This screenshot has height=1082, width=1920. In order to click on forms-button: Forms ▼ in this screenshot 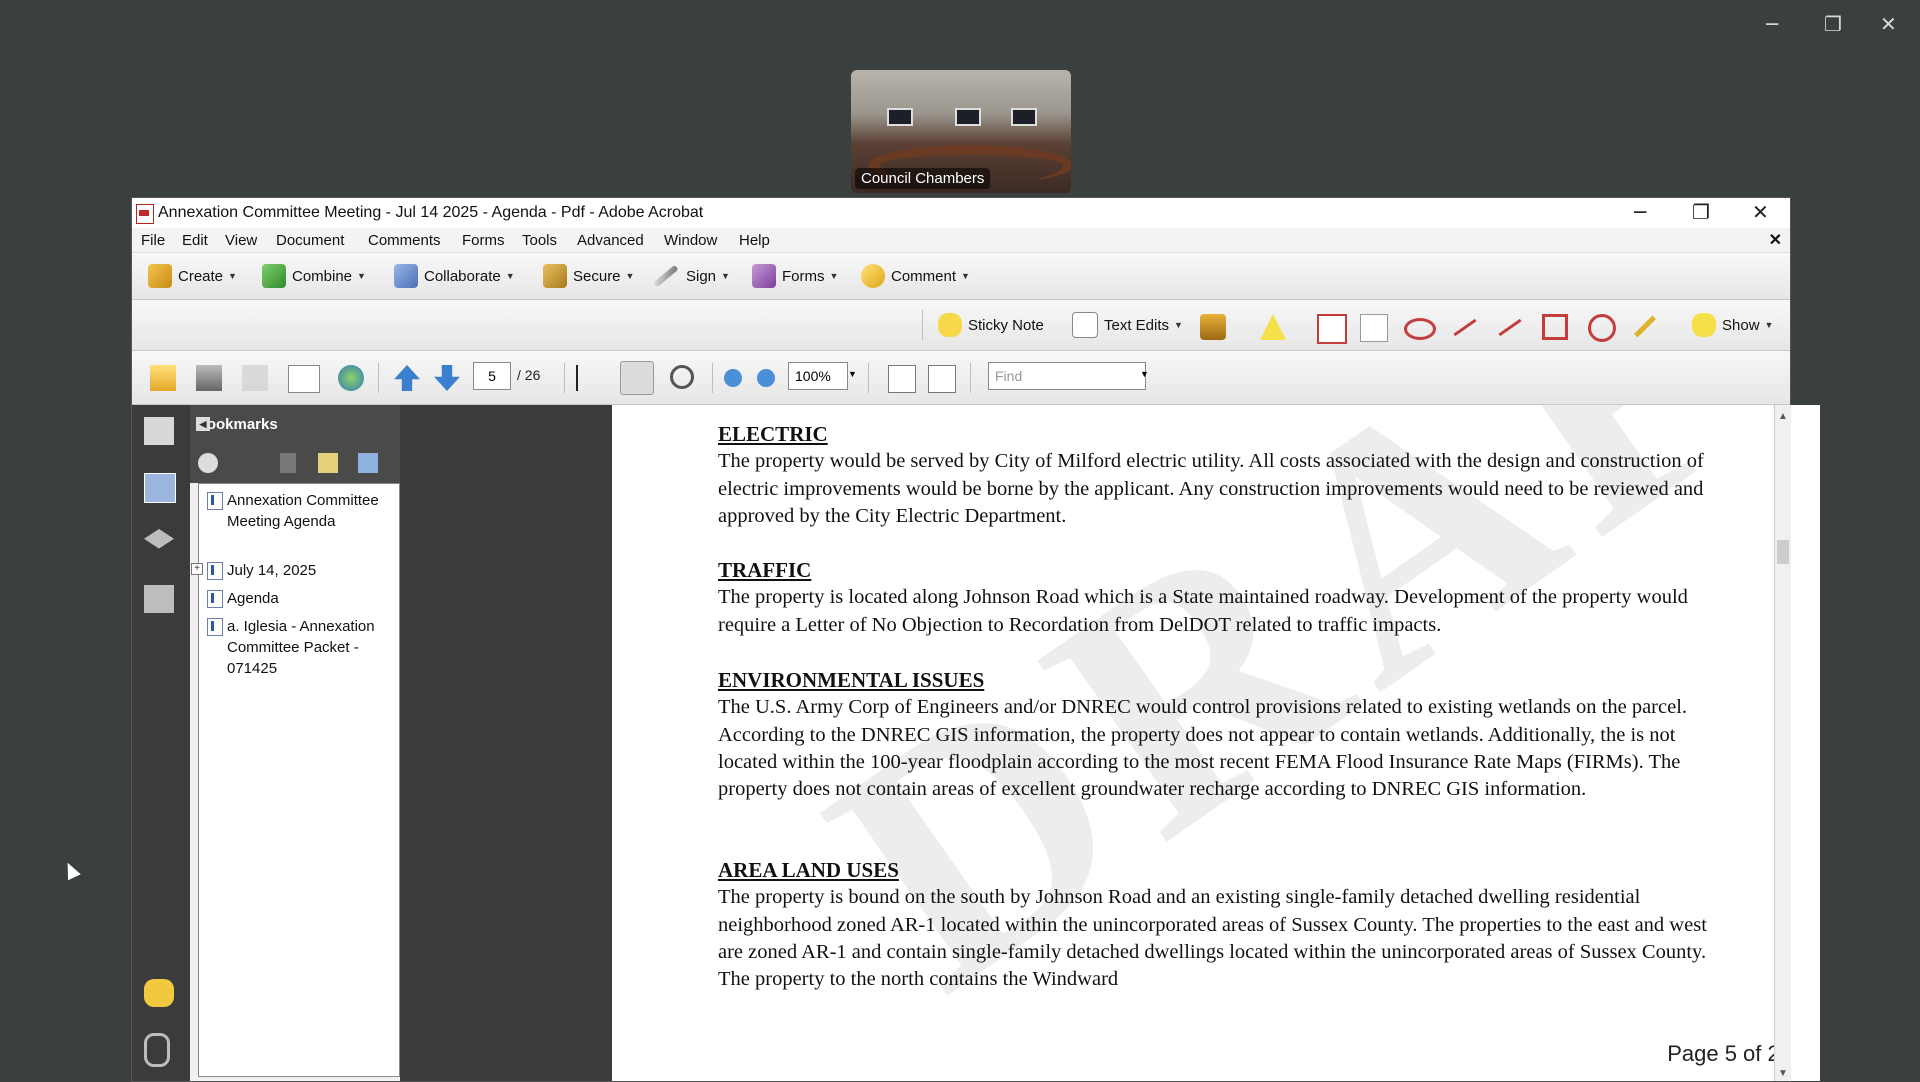, I will do `click(795, 276)`.